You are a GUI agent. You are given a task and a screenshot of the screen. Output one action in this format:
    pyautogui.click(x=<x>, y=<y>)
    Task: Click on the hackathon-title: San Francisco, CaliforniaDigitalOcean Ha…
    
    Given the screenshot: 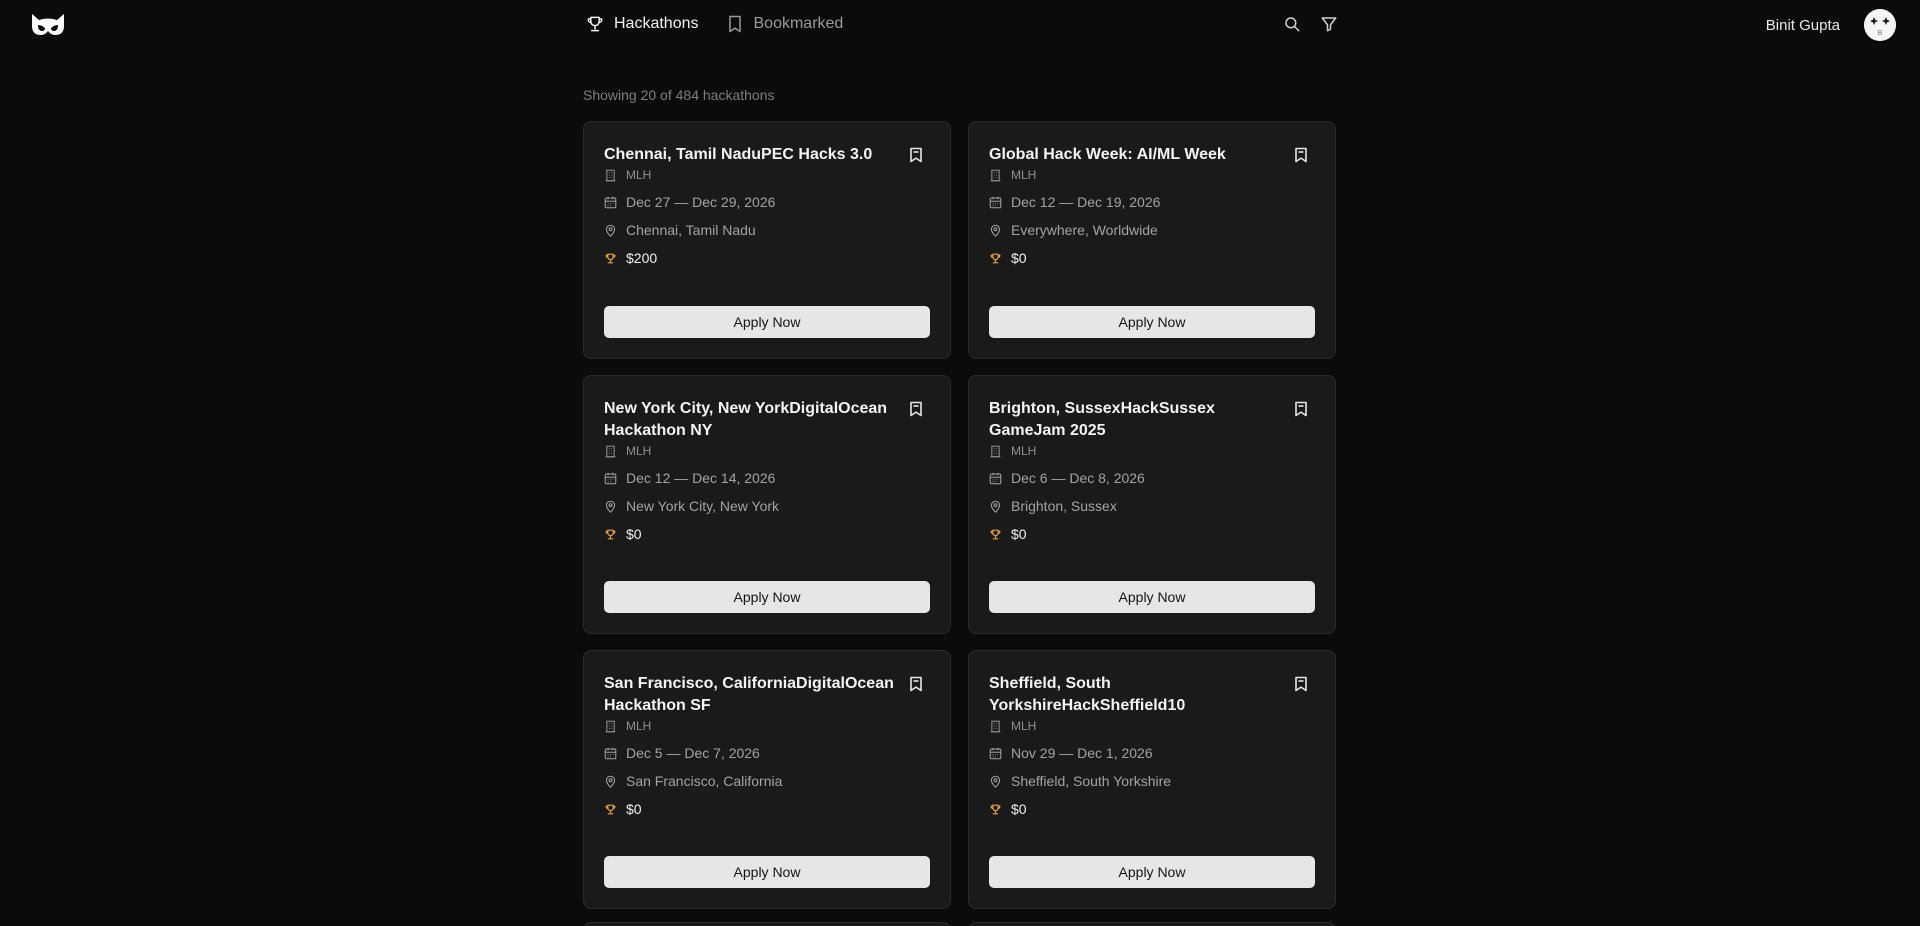 What is the action you would take?
    pyautogui.click(x=749, y=695)
    